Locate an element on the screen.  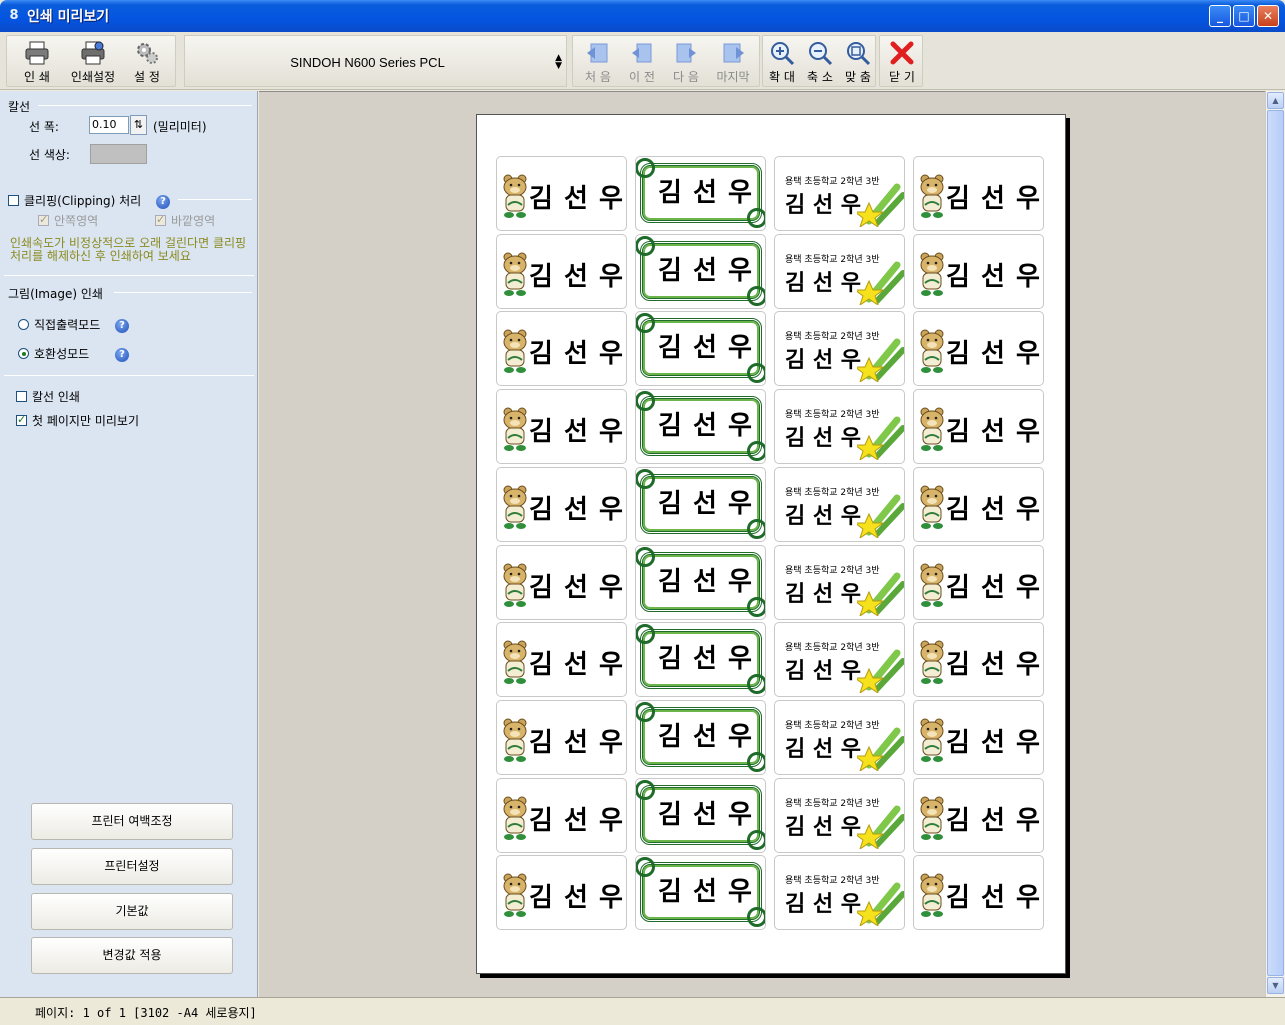
scroll-thumb is located at coordinates (1275, 543).